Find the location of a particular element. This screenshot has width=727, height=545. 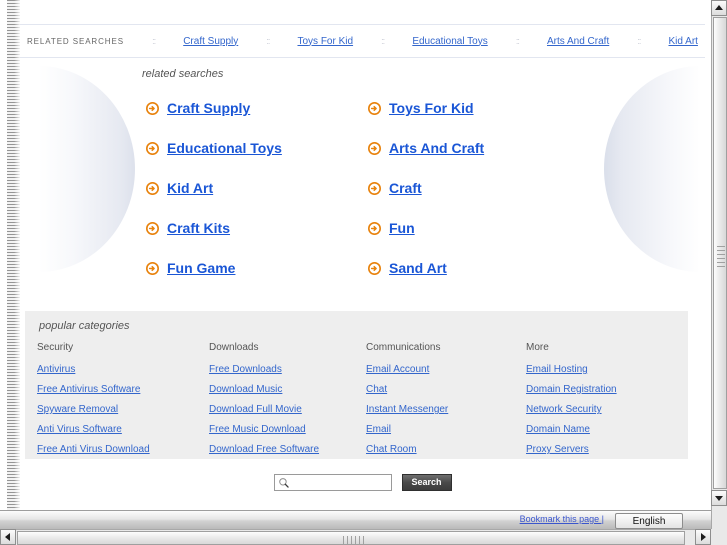

related-search-item: Craft is located at coordinates (479, 188).